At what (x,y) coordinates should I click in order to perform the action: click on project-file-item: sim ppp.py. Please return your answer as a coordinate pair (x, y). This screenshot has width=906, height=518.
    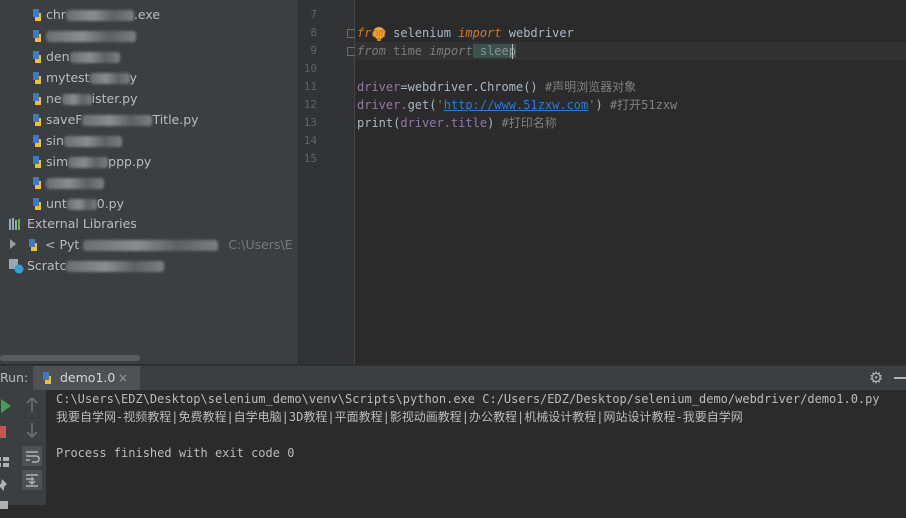
    Looking at the image, I should click on (90, 161).